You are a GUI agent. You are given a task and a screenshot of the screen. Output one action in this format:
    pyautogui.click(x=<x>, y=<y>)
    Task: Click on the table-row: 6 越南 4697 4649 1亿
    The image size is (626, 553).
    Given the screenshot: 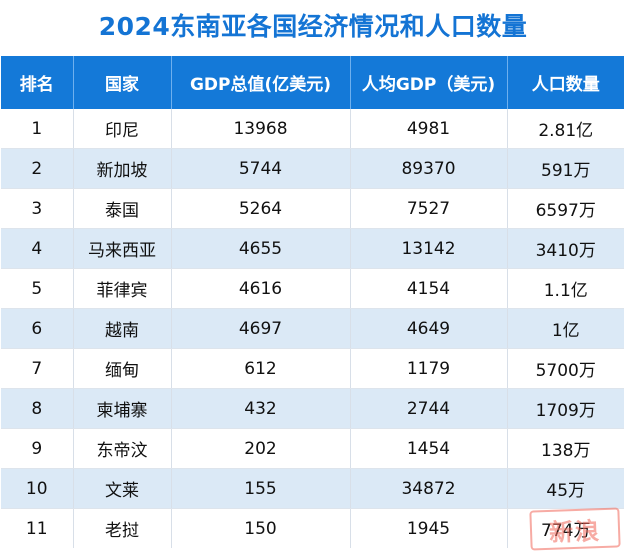 What is the action you would take?
    pyautogui.click(x=312, y=328)
    